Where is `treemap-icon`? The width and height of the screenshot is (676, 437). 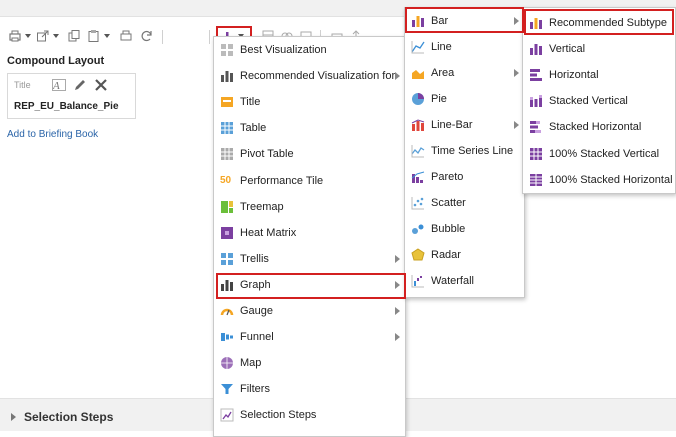 treemap-icon is located at coordinates (227, 207).